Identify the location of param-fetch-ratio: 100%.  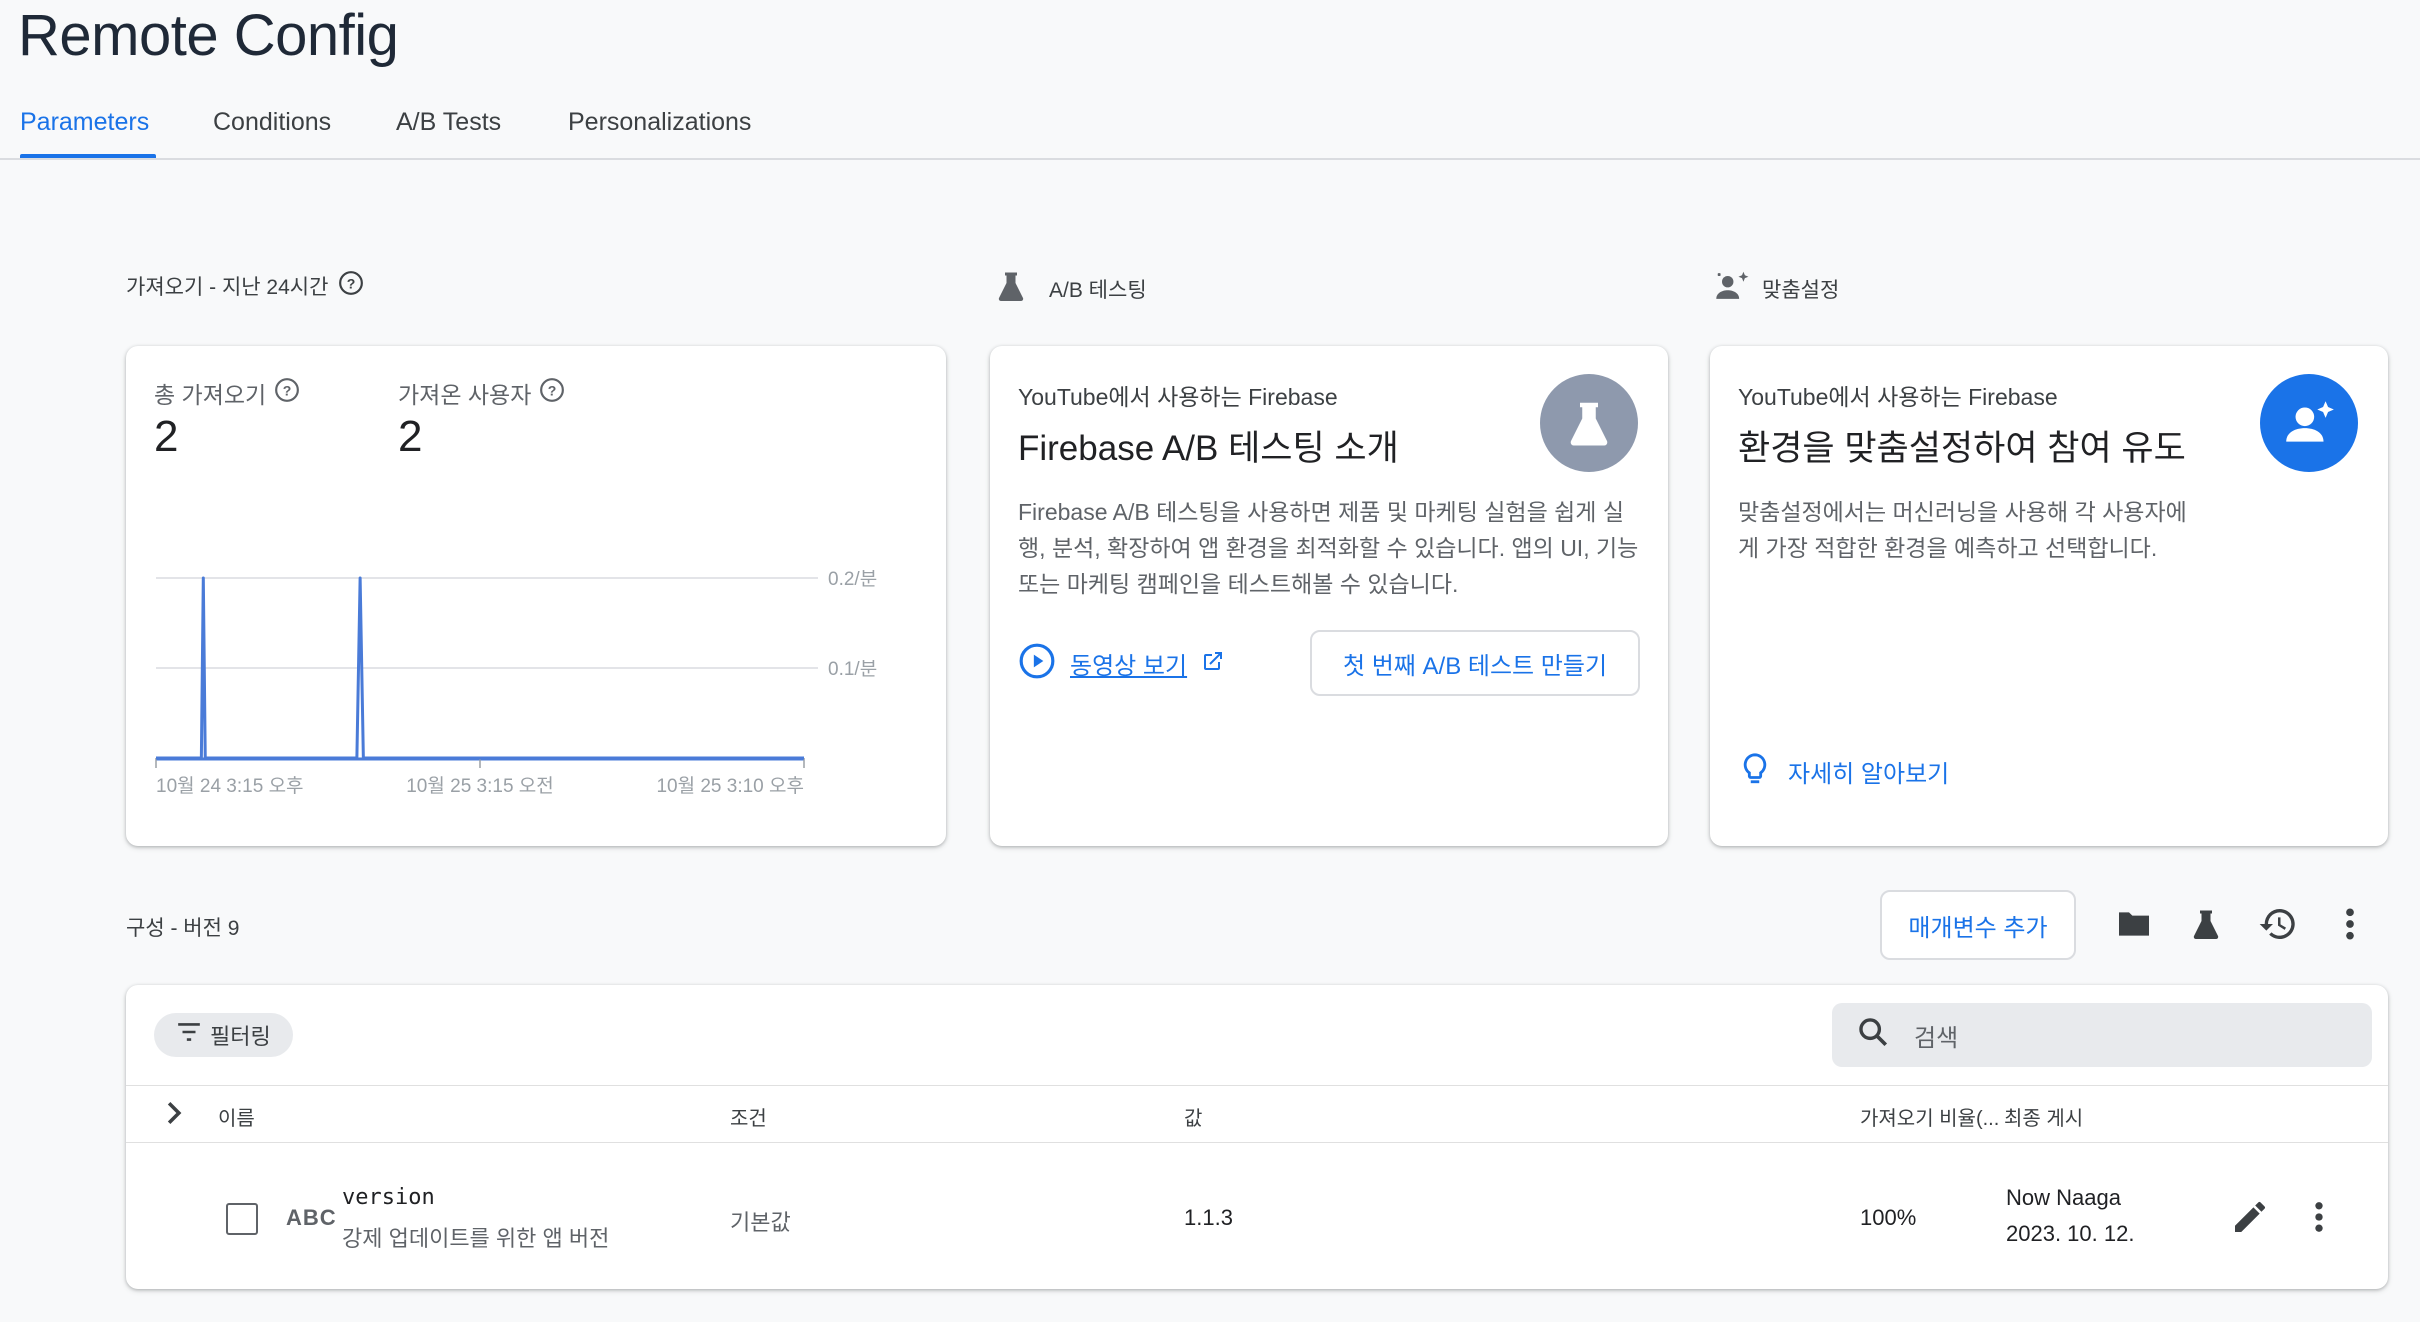
(1888, 1217).